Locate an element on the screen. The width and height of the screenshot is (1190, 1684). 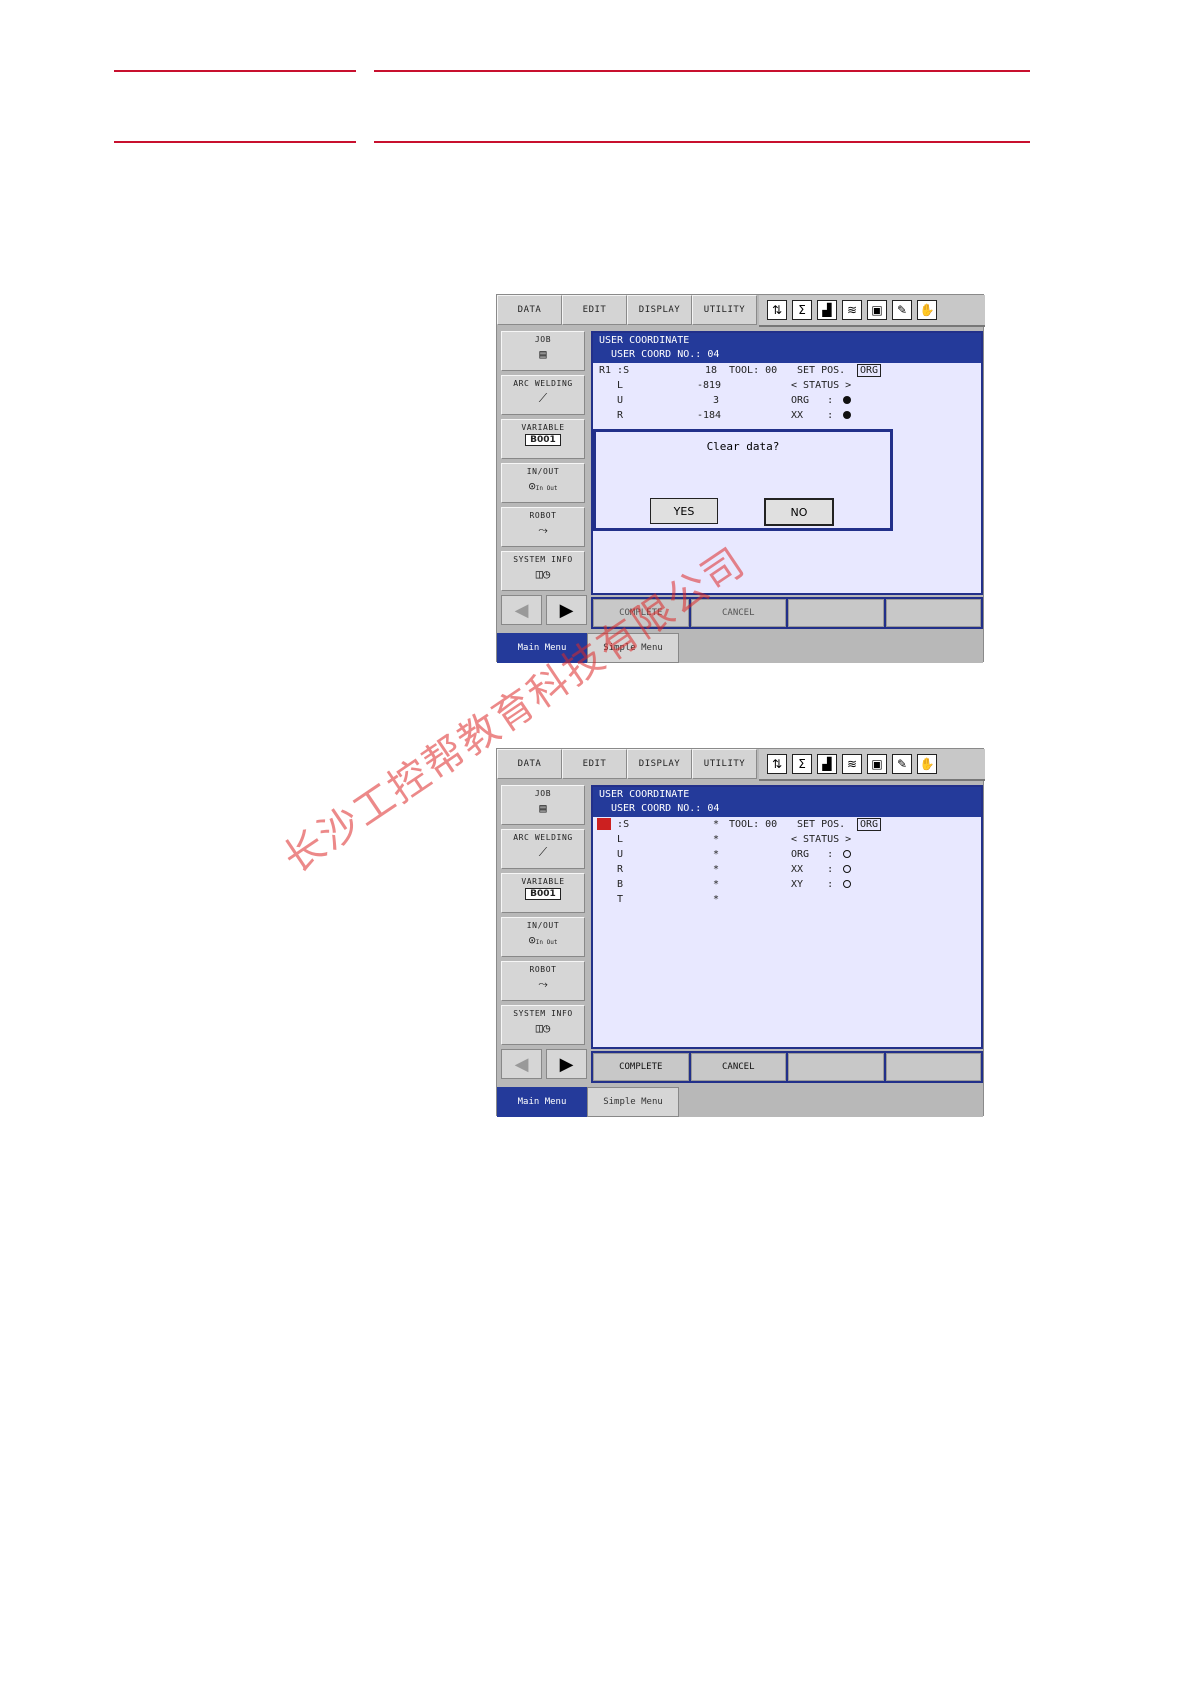
complete-button: COMPLETE is located at coordinates (641, 1067).